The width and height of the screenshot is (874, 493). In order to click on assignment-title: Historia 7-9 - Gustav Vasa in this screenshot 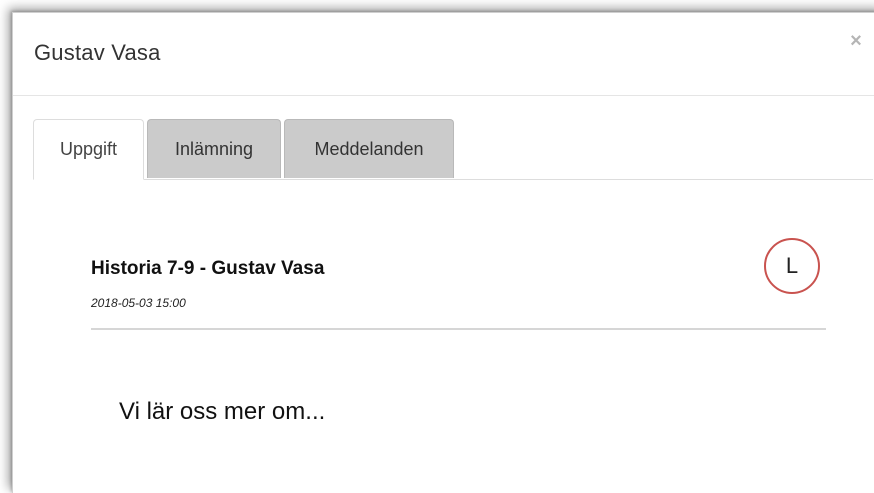, I will do `click(208, 268)`.